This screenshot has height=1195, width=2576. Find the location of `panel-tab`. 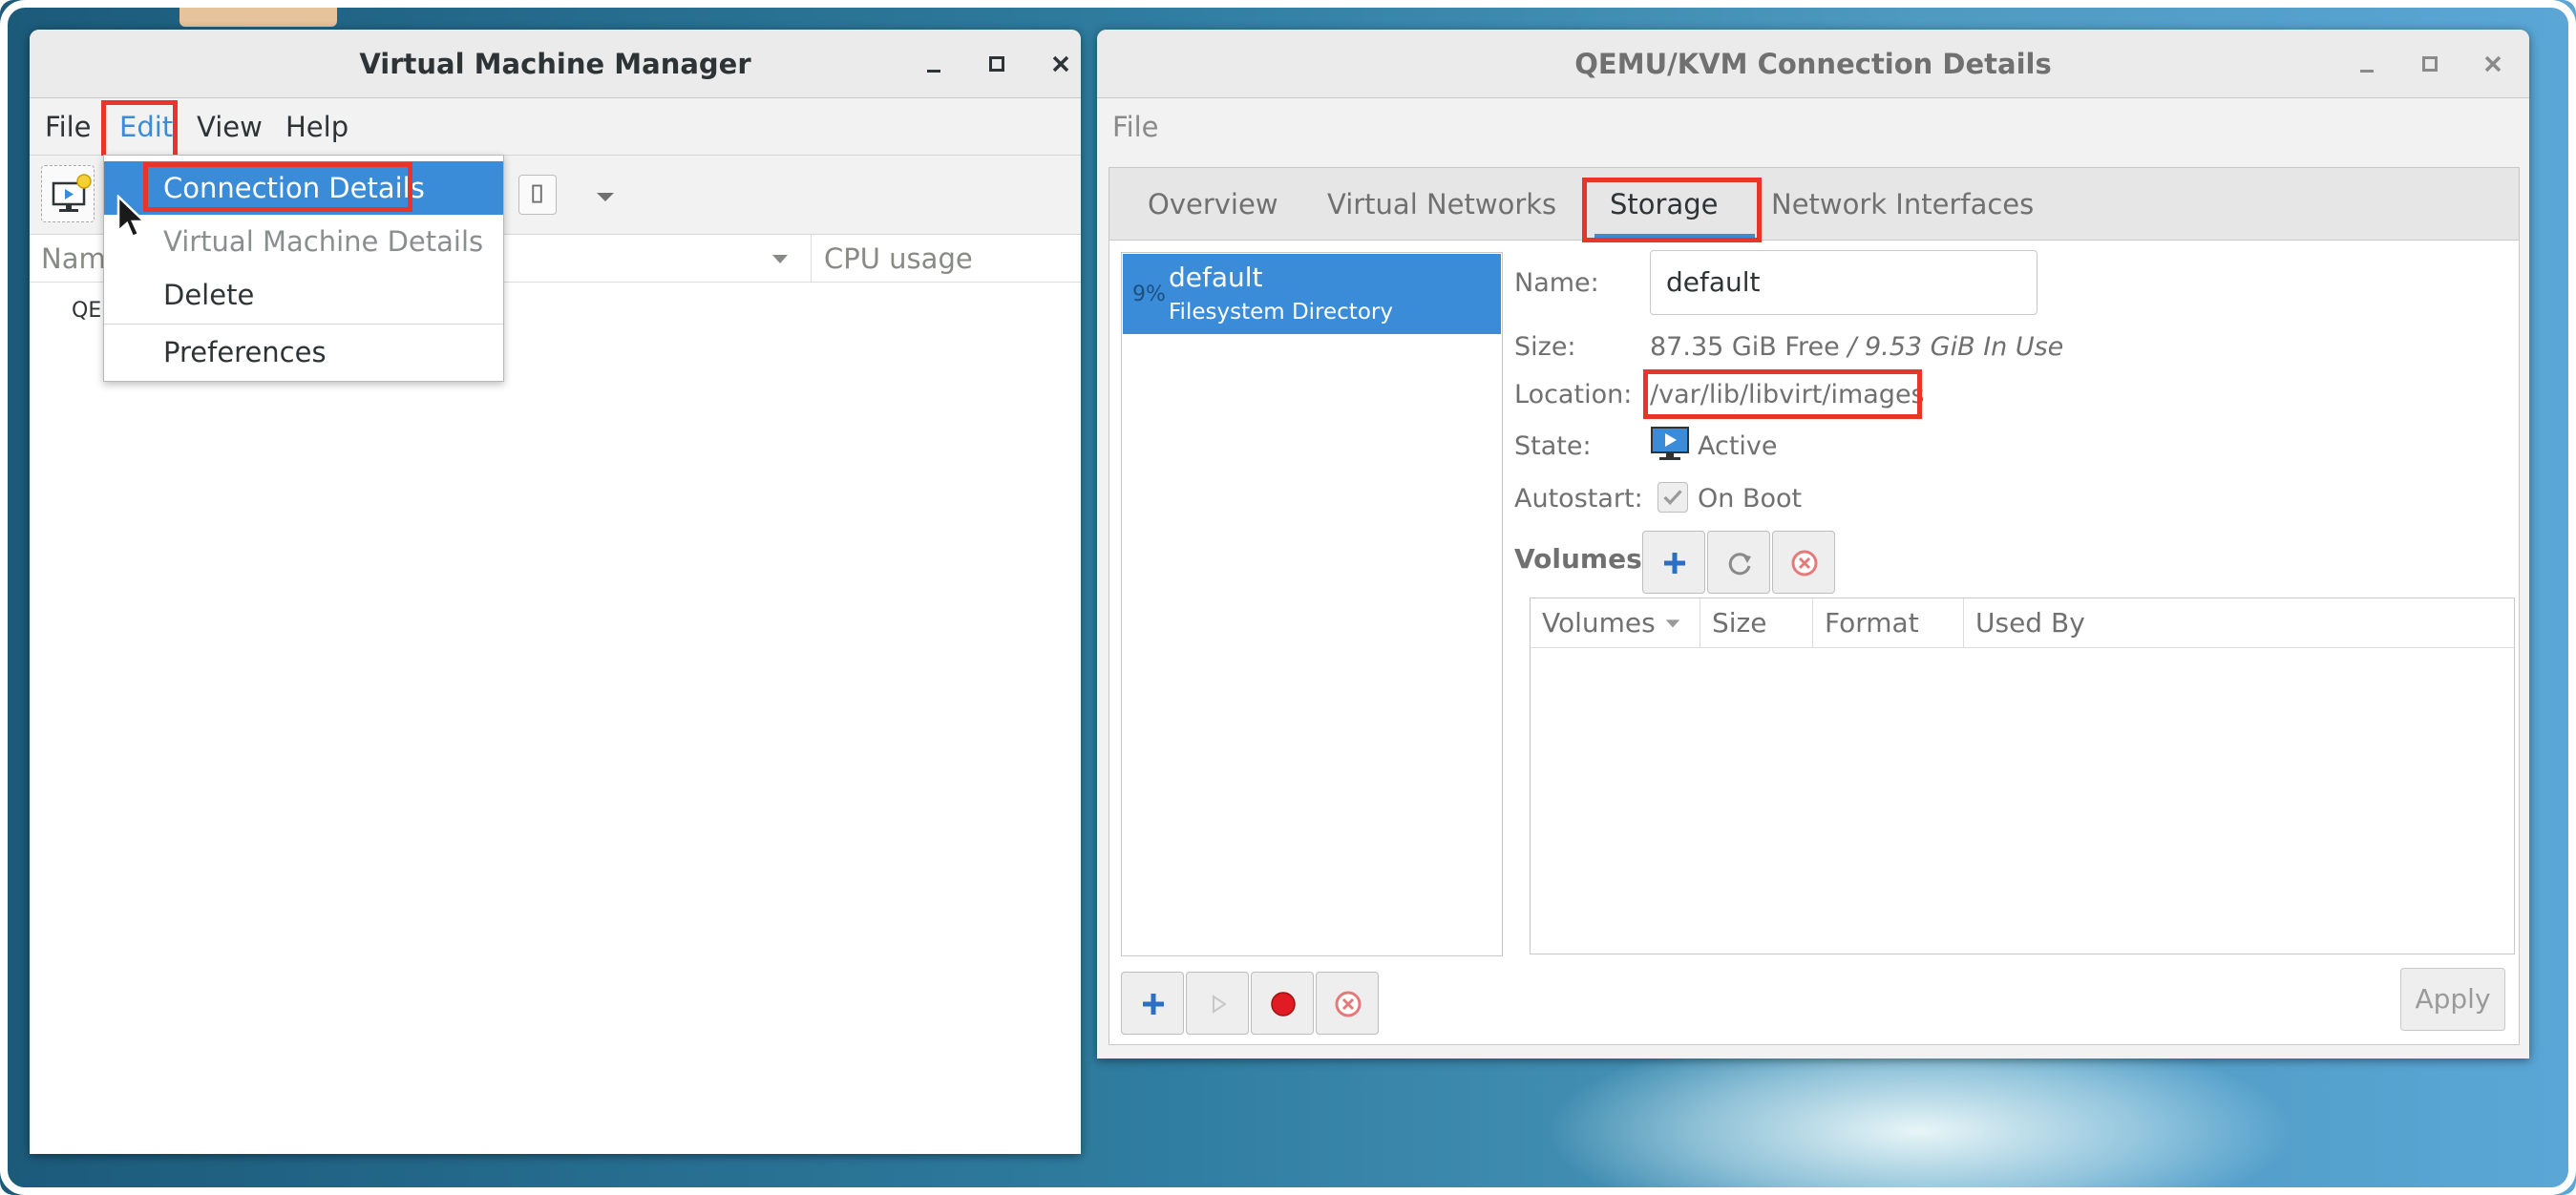

panel-tab is located at coordinates (258, 17).